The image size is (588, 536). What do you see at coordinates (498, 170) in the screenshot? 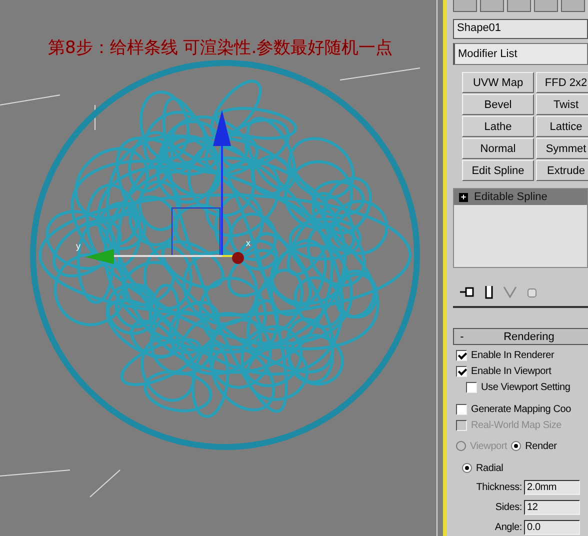
I see `modifier-button: Edit Spline` at bounding box center [498, 170].